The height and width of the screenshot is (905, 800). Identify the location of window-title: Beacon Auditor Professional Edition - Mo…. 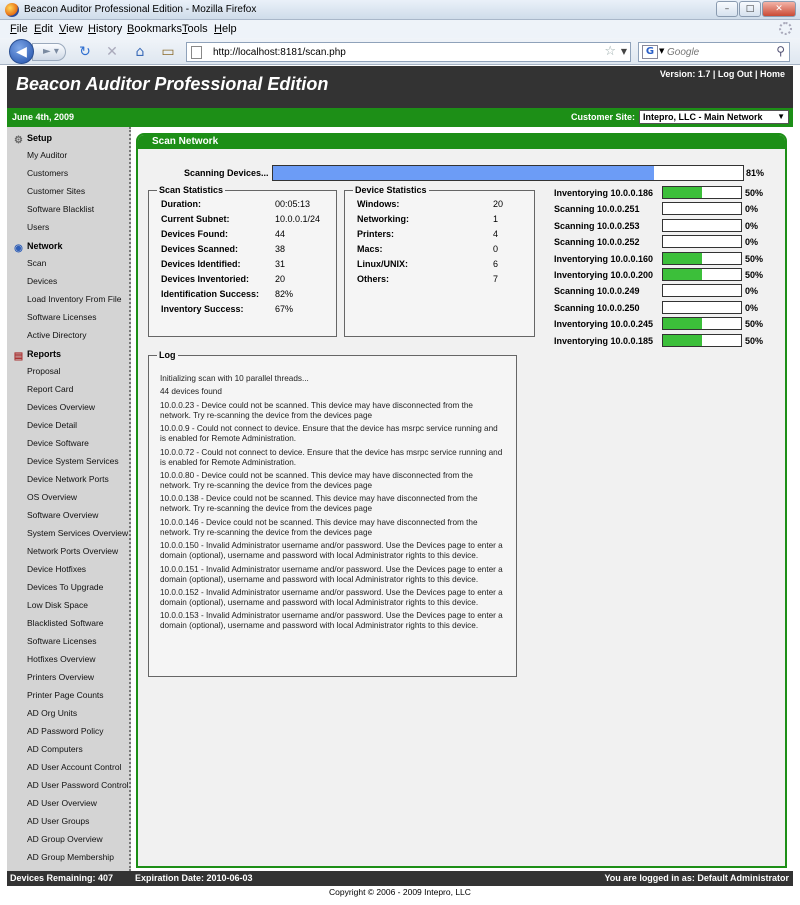
(140, 9).